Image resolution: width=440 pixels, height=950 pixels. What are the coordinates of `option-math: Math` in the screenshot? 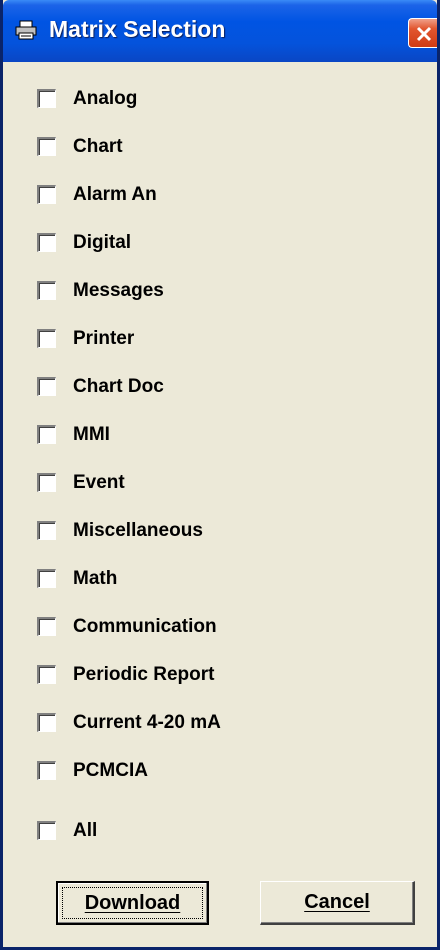 It's located at (217, 579).